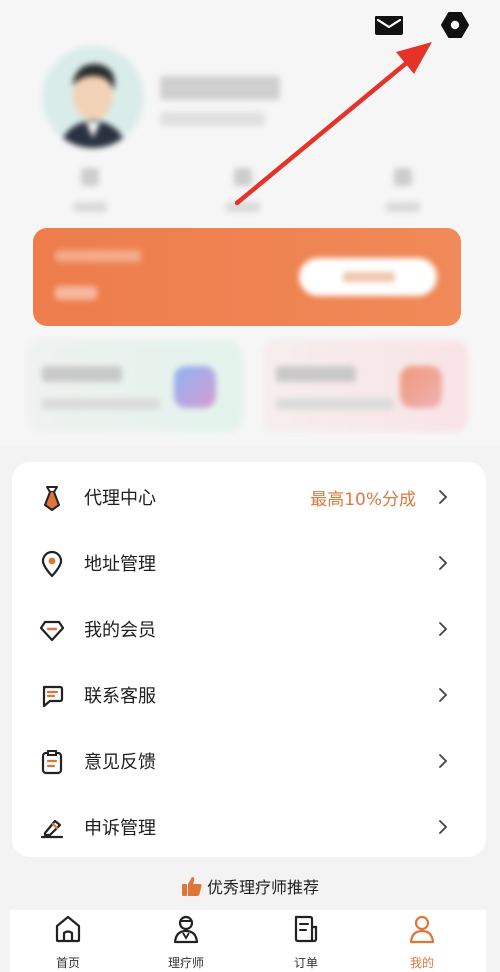 The image size is (500, 972). Describe the element at coordinates (421, 963) in the screenshot. I see `tab-label: 我的` at that location.